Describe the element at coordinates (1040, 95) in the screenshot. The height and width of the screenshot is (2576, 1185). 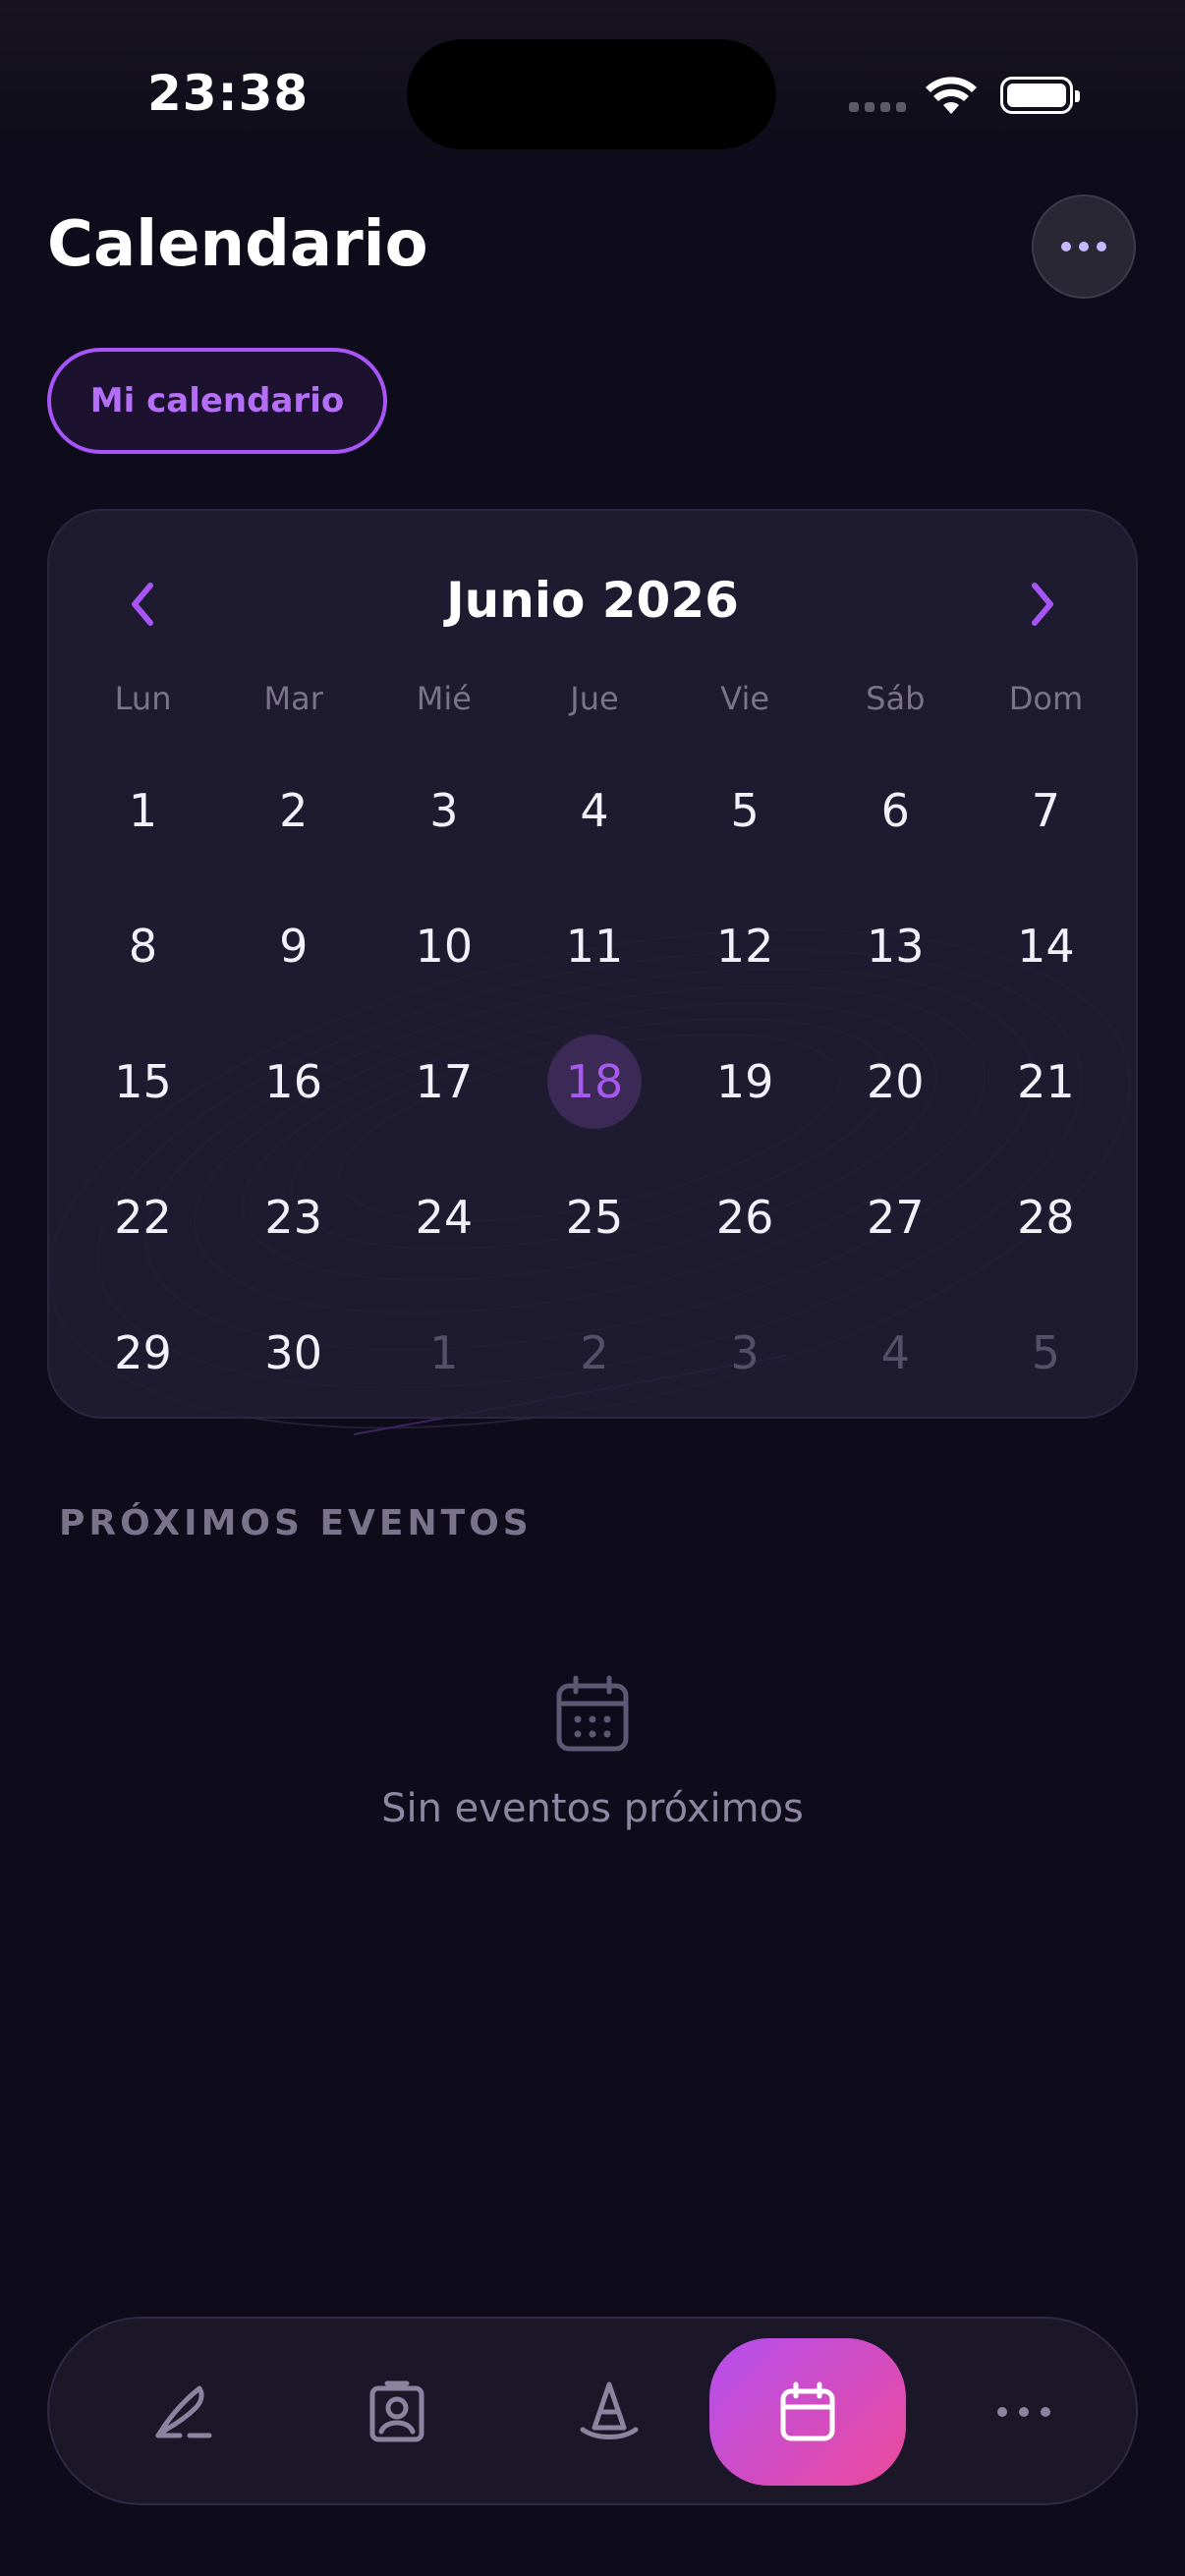
I see `battery-icon` at that location.